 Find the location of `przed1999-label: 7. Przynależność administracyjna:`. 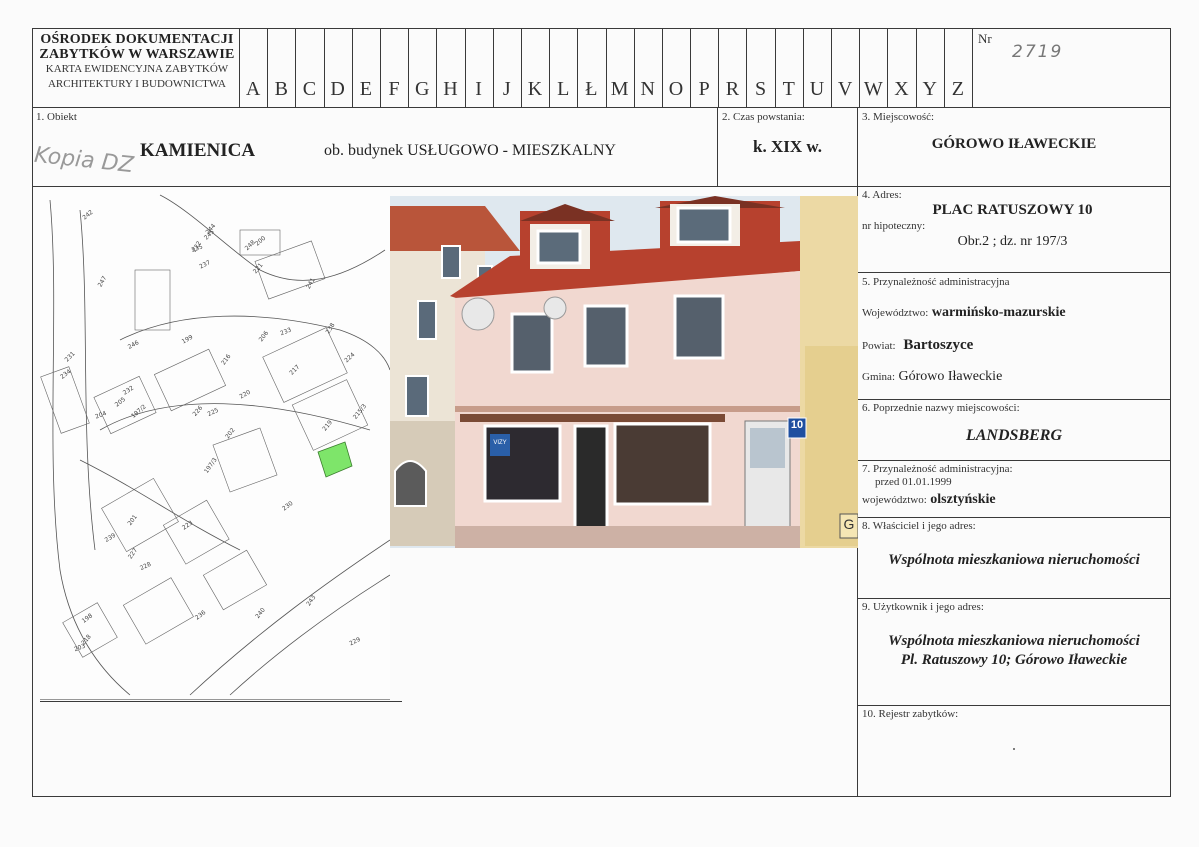

przed1999-label: 7. Przynależność administracyjna: is located at coordinates (937, 469).